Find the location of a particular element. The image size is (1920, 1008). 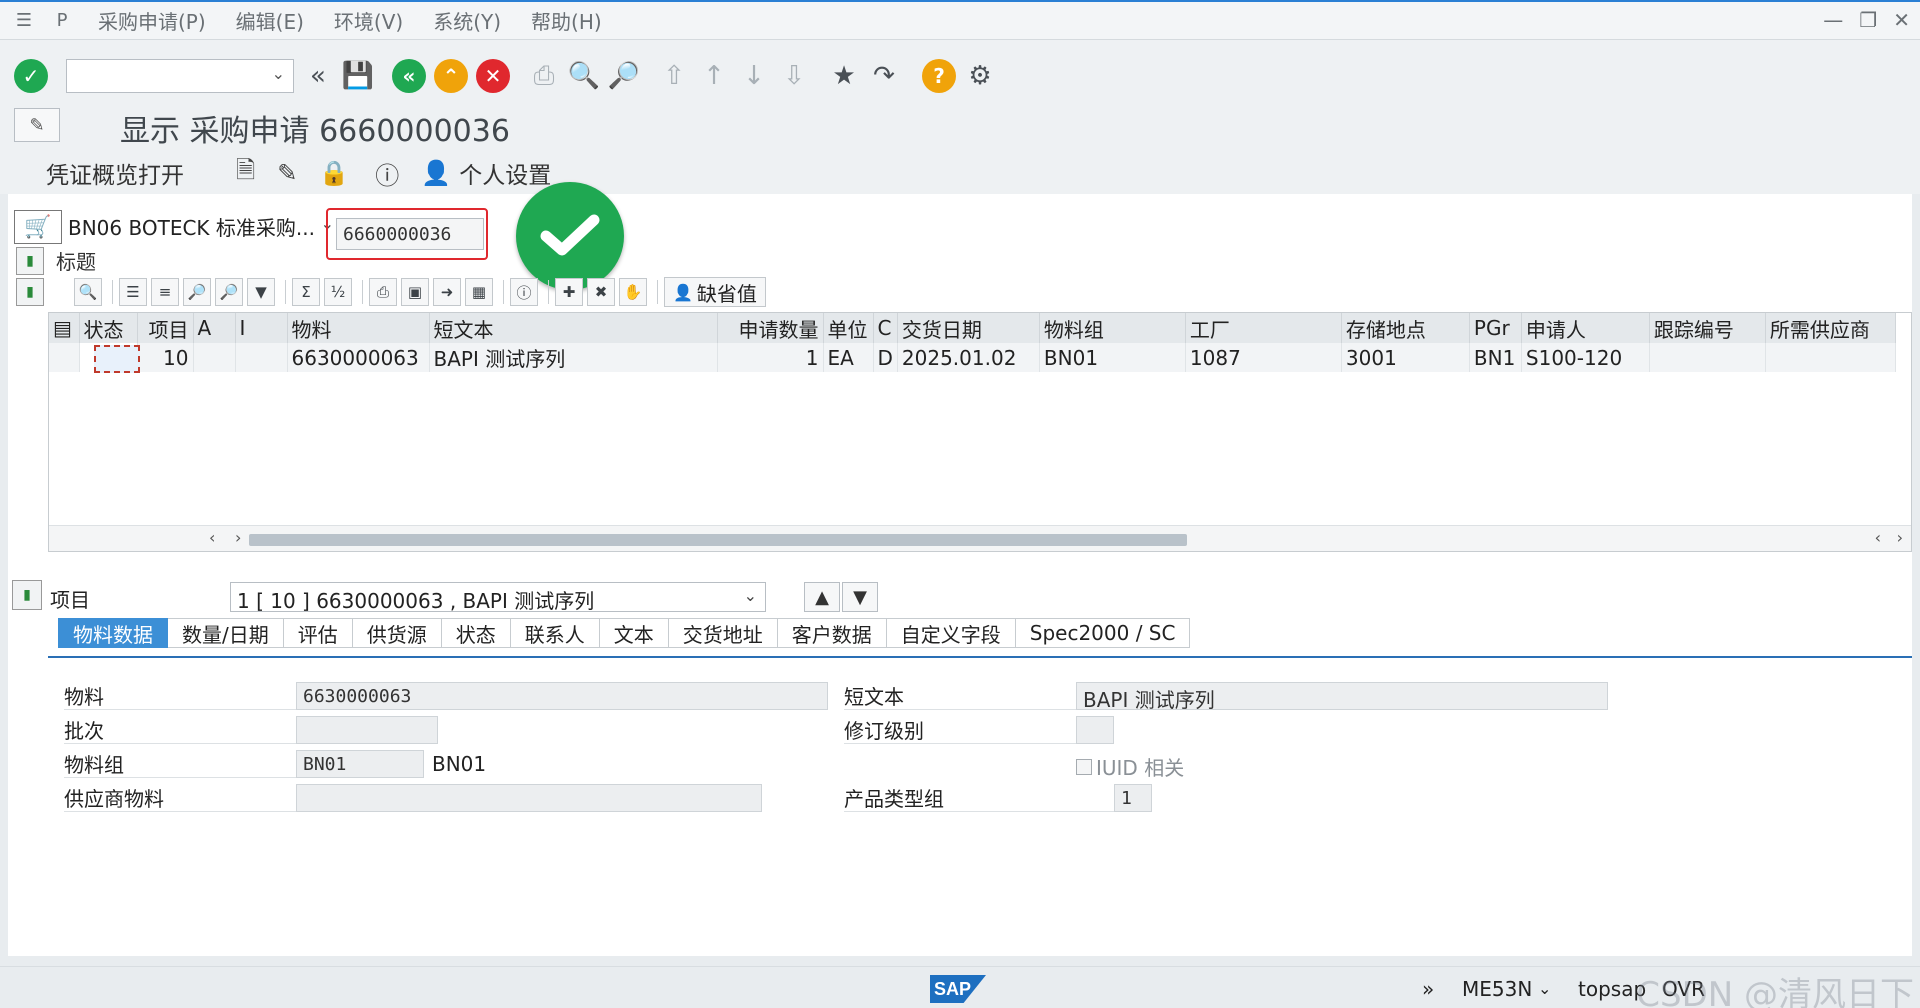

personal-settings-icon: 👤 is located at coordinates (436, 173).